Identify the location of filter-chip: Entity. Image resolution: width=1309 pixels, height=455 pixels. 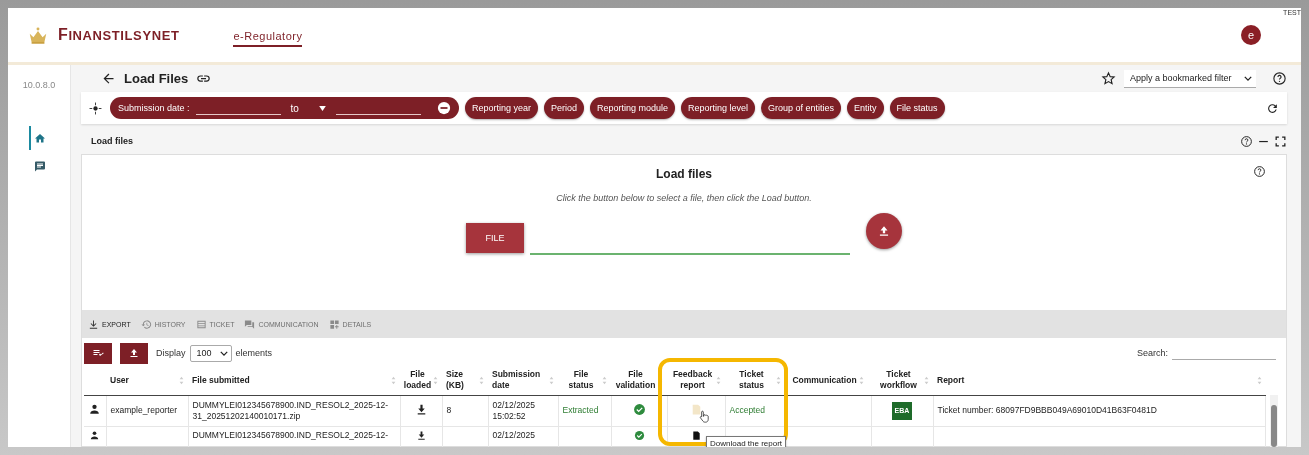
(865, 108).